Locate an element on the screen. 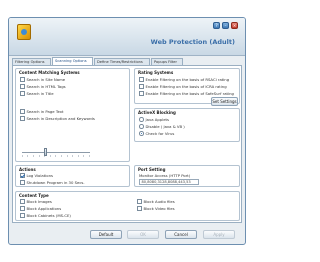 The height and width of the screenshot is (262, 320). block-cabinets-checkbox is located at coordinates (22, 215).